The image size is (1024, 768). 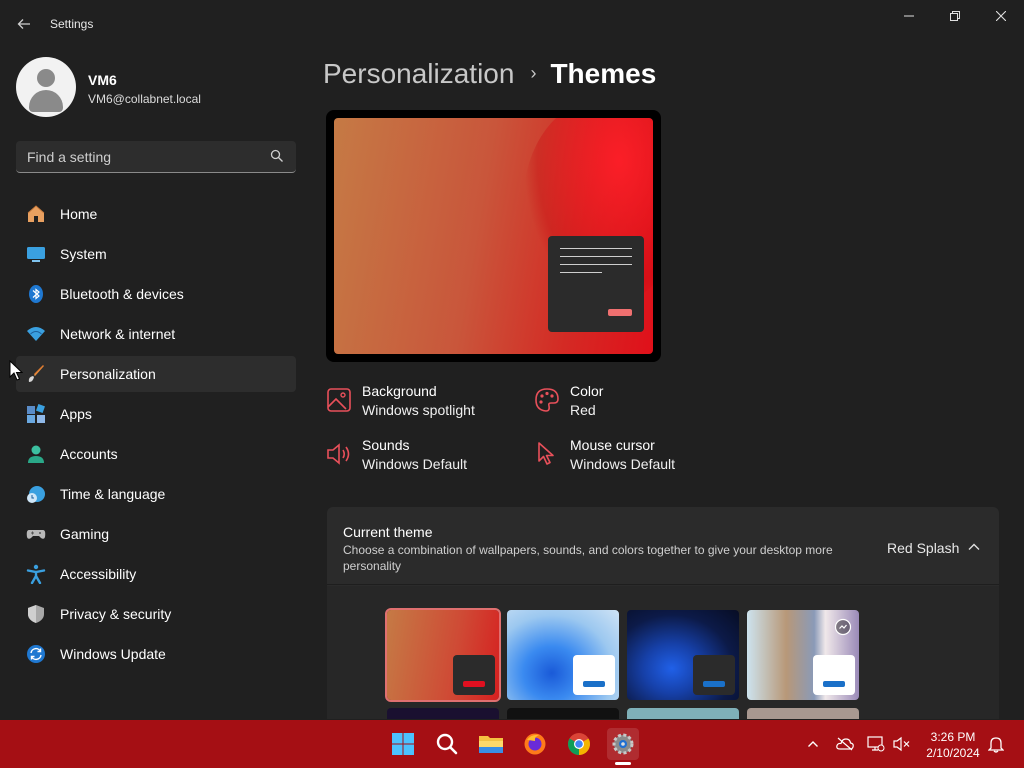 I want to click on background-setting: Background Windows spotlight, so click(x=416, y=403).